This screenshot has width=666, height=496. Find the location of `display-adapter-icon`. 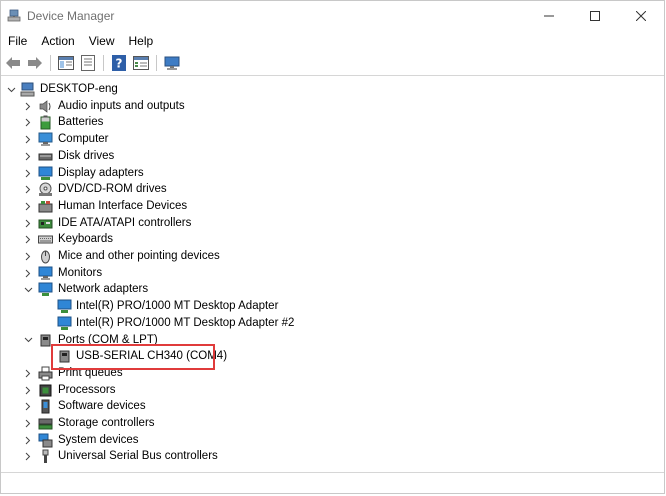

display-adapter-icon is located at coordinates (45, 173).